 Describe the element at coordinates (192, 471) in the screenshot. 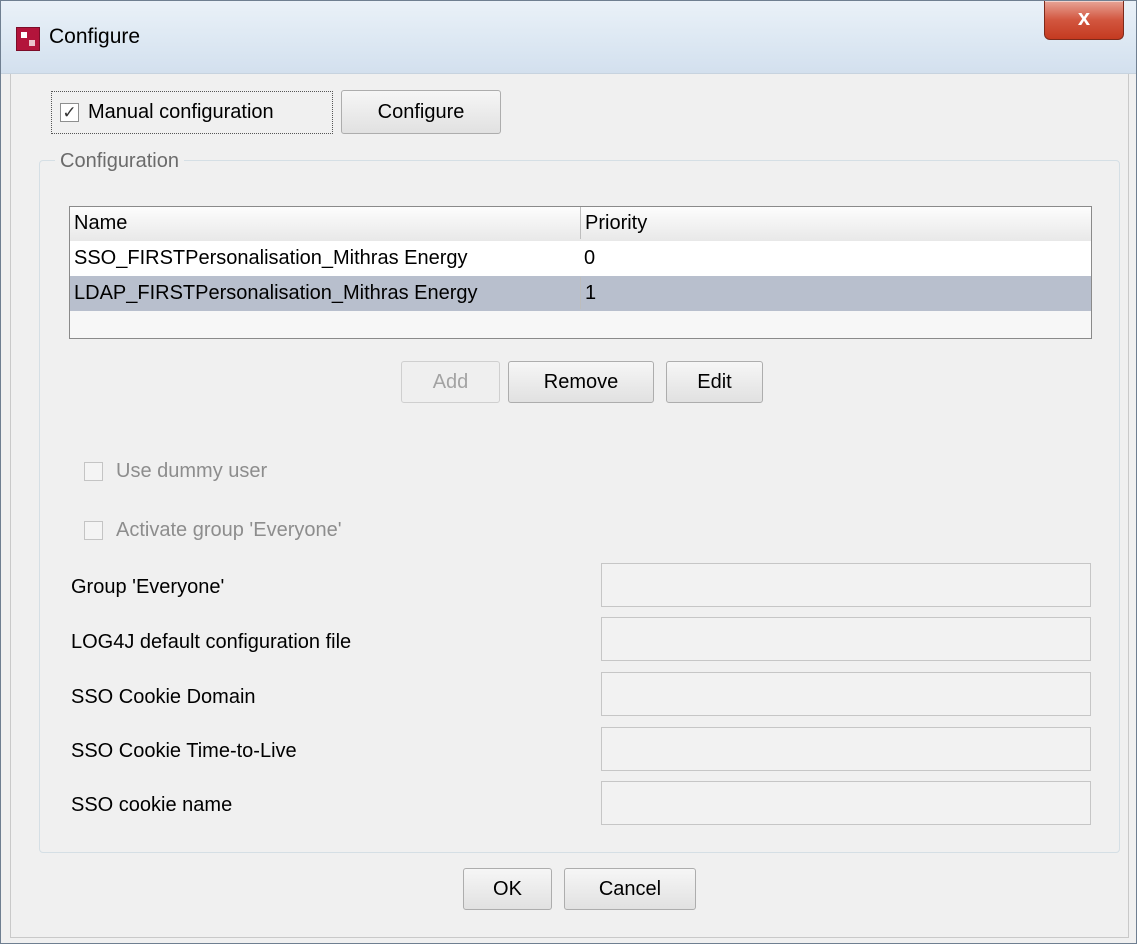

I see `use-dummy-user-label: Use dummy user` at that location.